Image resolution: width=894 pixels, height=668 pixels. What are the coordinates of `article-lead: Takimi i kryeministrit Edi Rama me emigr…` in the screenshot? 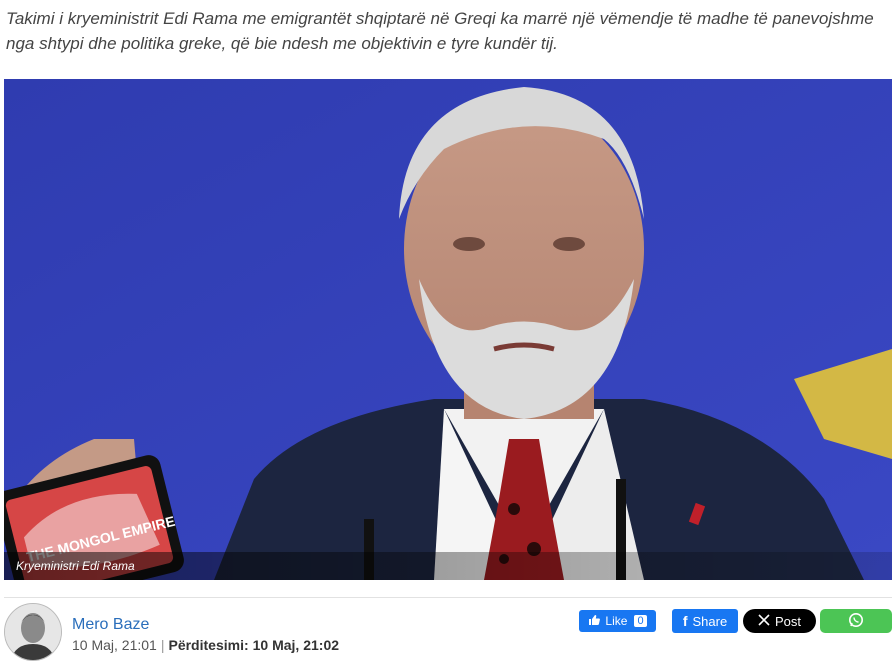 It's located at (440, 31).